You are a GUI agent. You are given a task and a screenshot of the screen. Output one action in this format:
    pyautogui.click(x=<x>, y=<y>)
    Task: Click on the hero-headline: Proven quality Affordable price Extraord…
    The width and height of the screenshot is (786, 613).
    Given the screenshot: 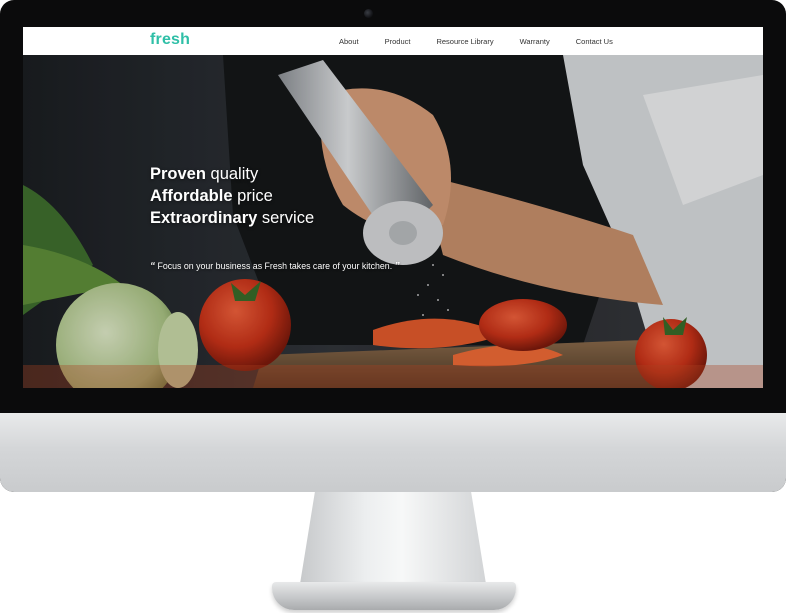 What is the action you would take?
    pyautogui.click(x=232, y=196)
    